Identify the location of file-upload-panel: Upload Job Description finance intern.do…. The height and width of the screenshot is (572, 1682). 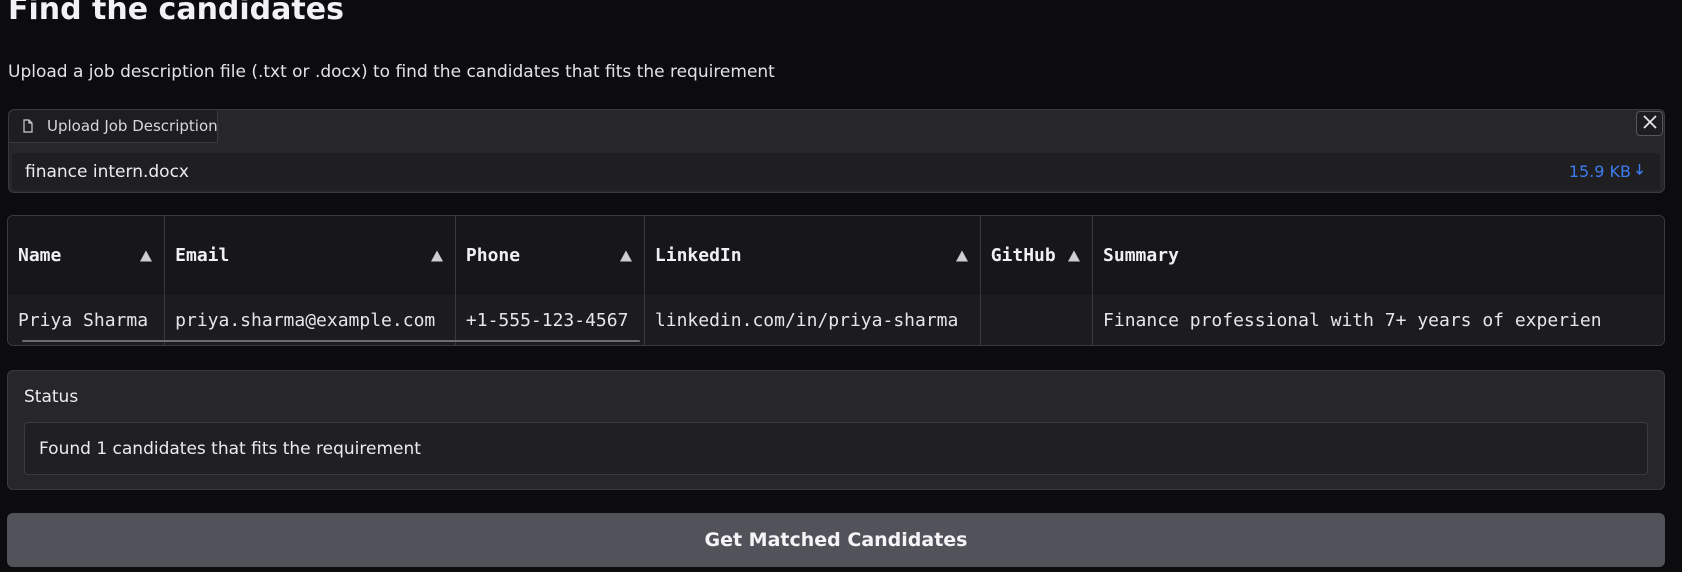
(836, 151).